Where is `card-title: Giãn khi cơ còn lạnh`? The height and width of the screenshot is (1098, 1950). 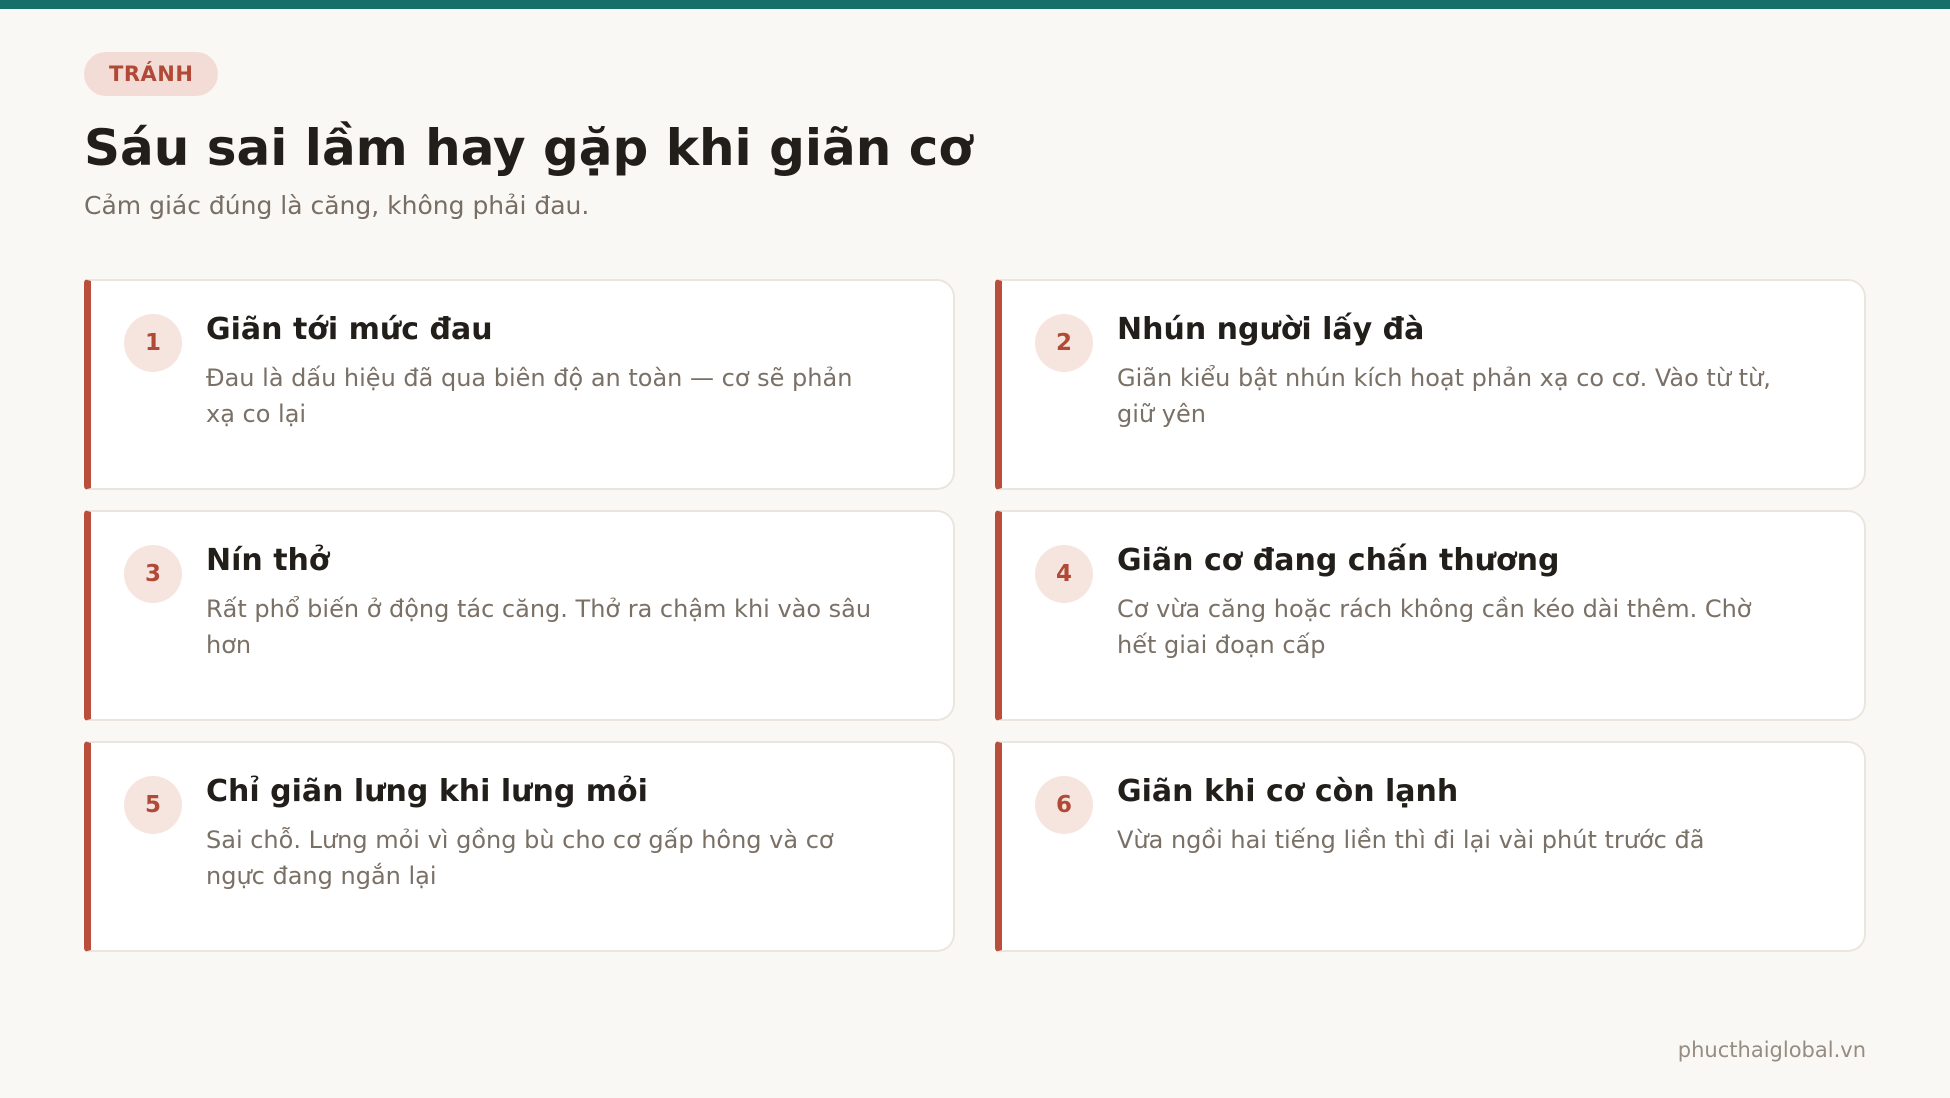 card-title: Giãn khi cơ còn lạnh is located at coordinates (1288, 791).